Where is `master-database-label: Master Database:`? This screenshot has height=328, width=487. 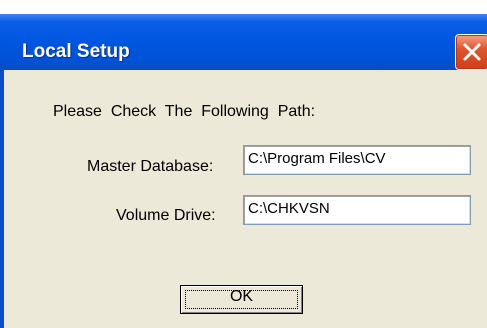 master-database-label: Master Database: is located at coordinates (150, 166).